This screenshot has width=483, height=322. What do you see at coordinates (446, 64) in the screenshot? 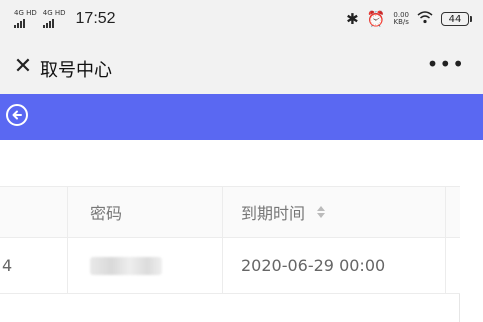
I see `more-menu-button: •••` at bounding box center [446, 64].